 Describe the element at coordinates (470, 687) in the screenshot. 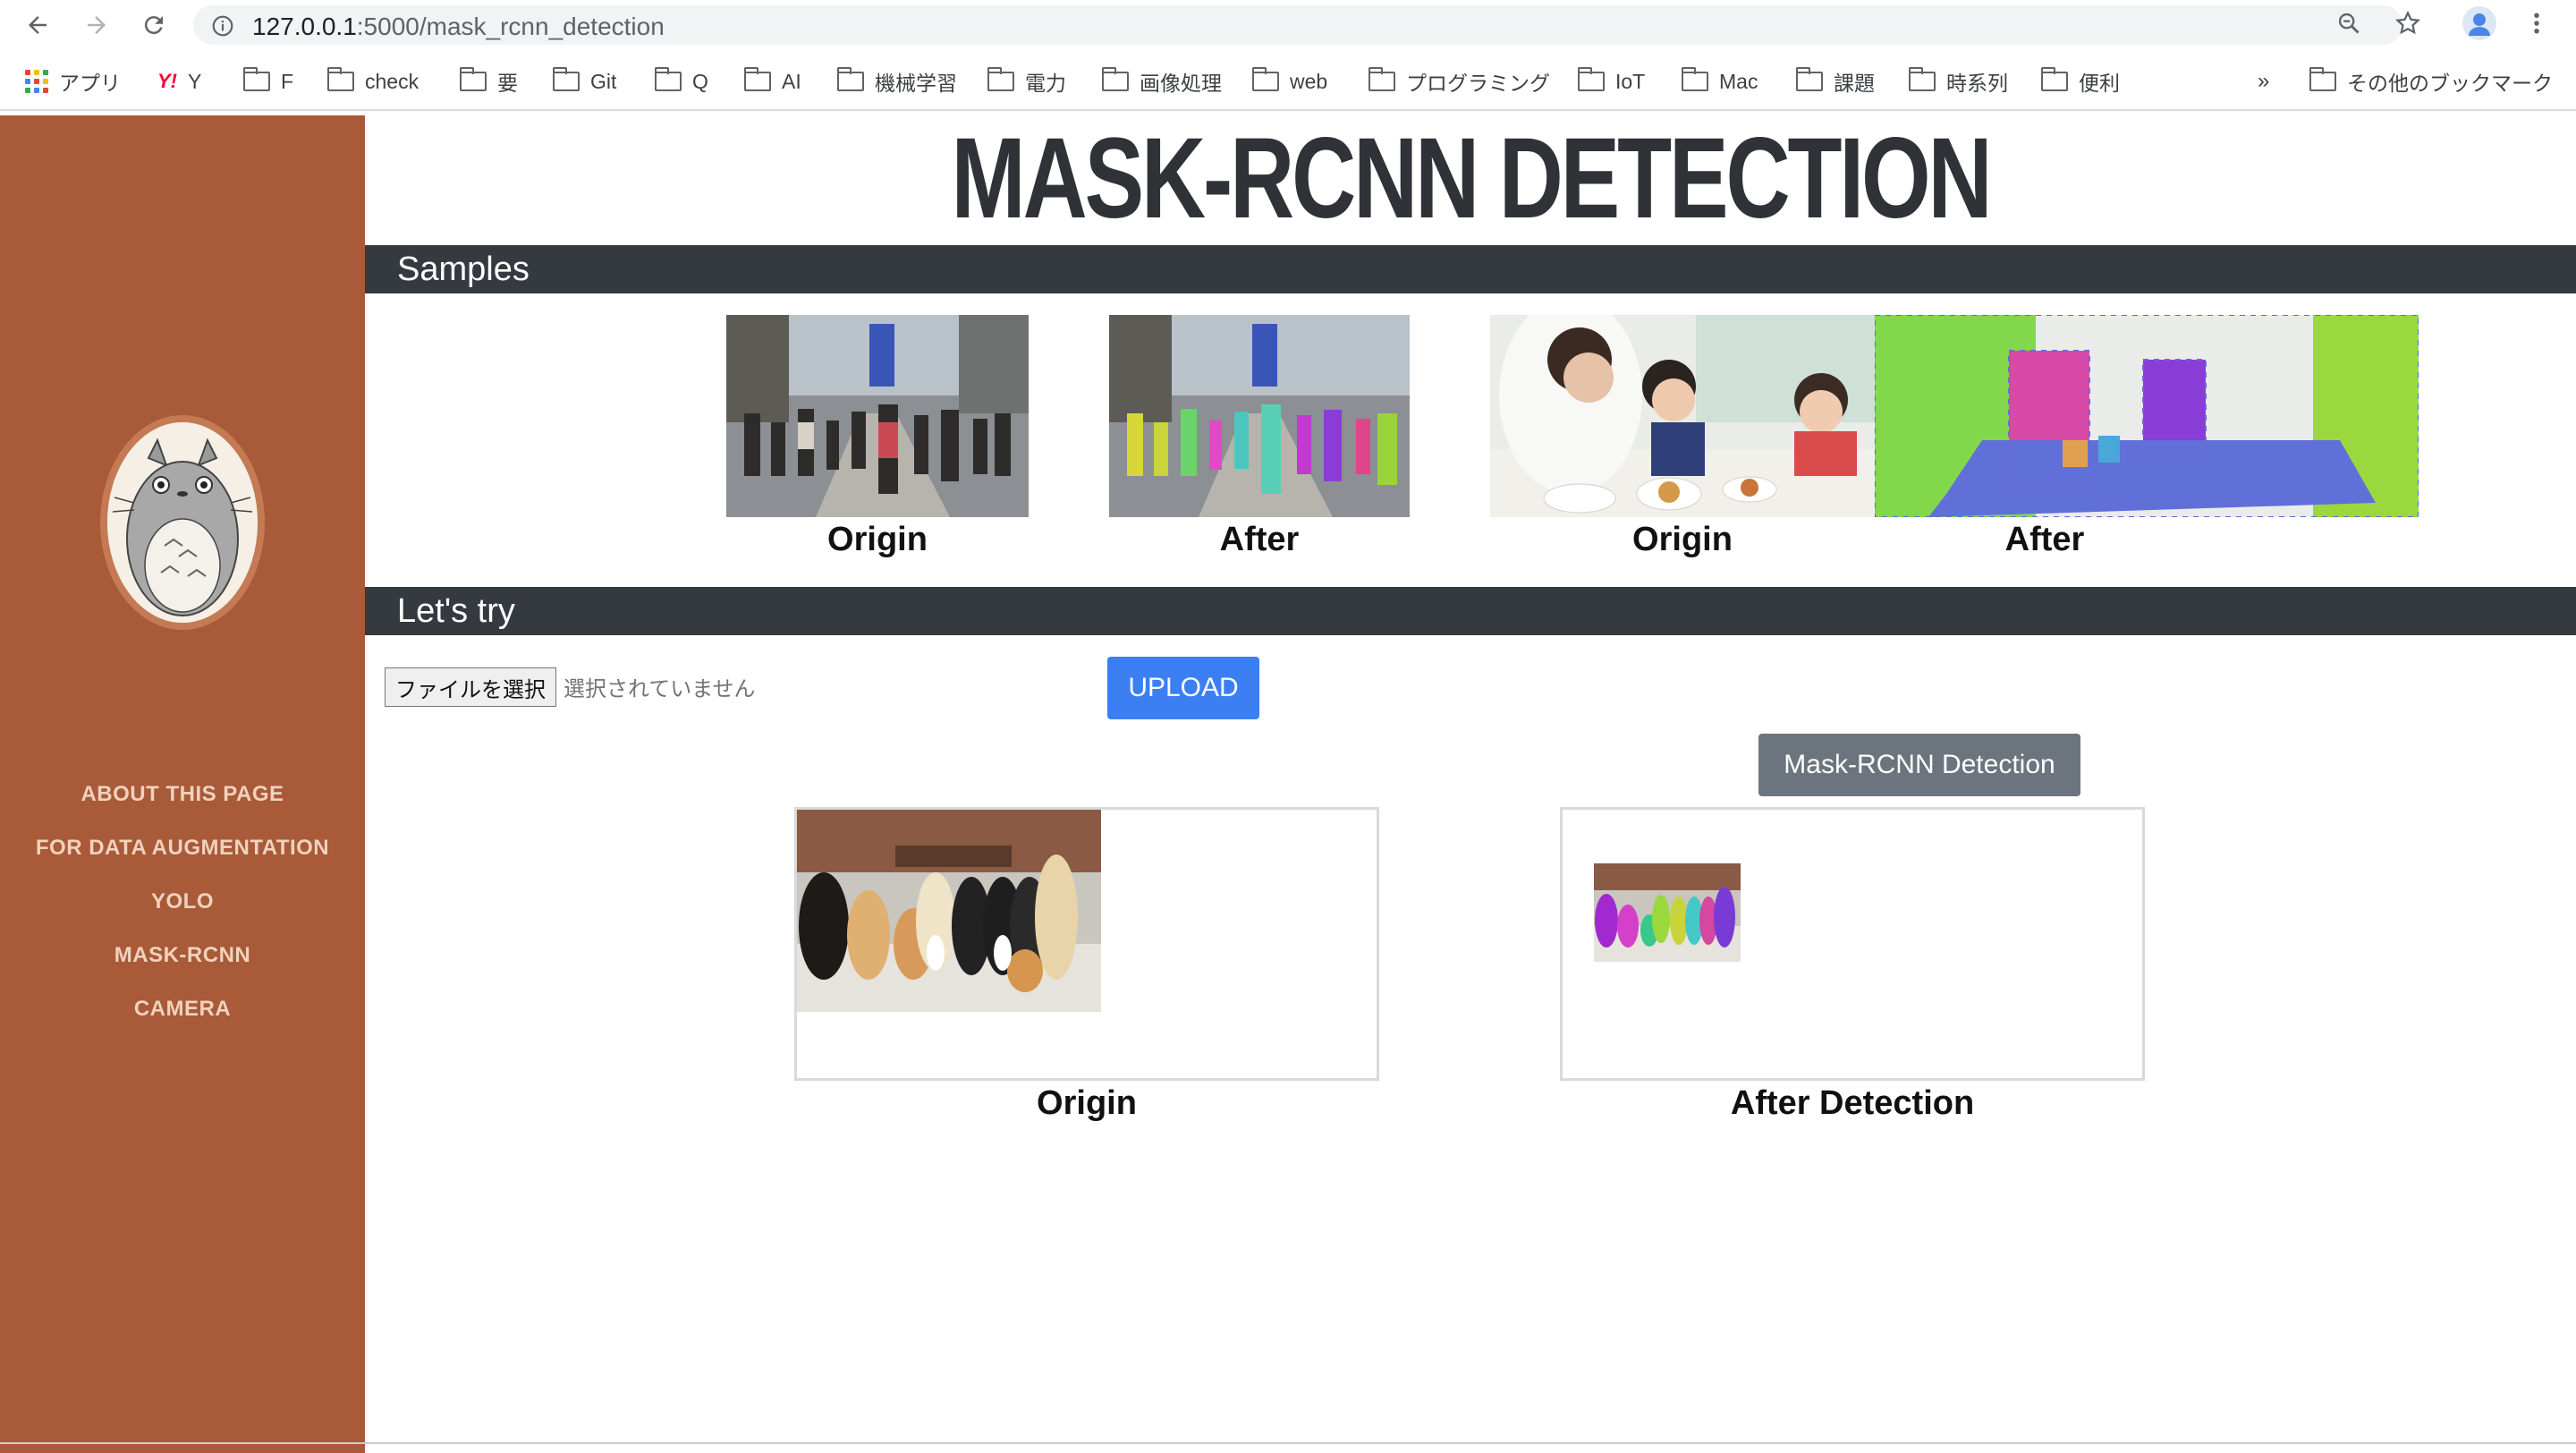

I see `choose-file-button: ファイルを選択` at that location.